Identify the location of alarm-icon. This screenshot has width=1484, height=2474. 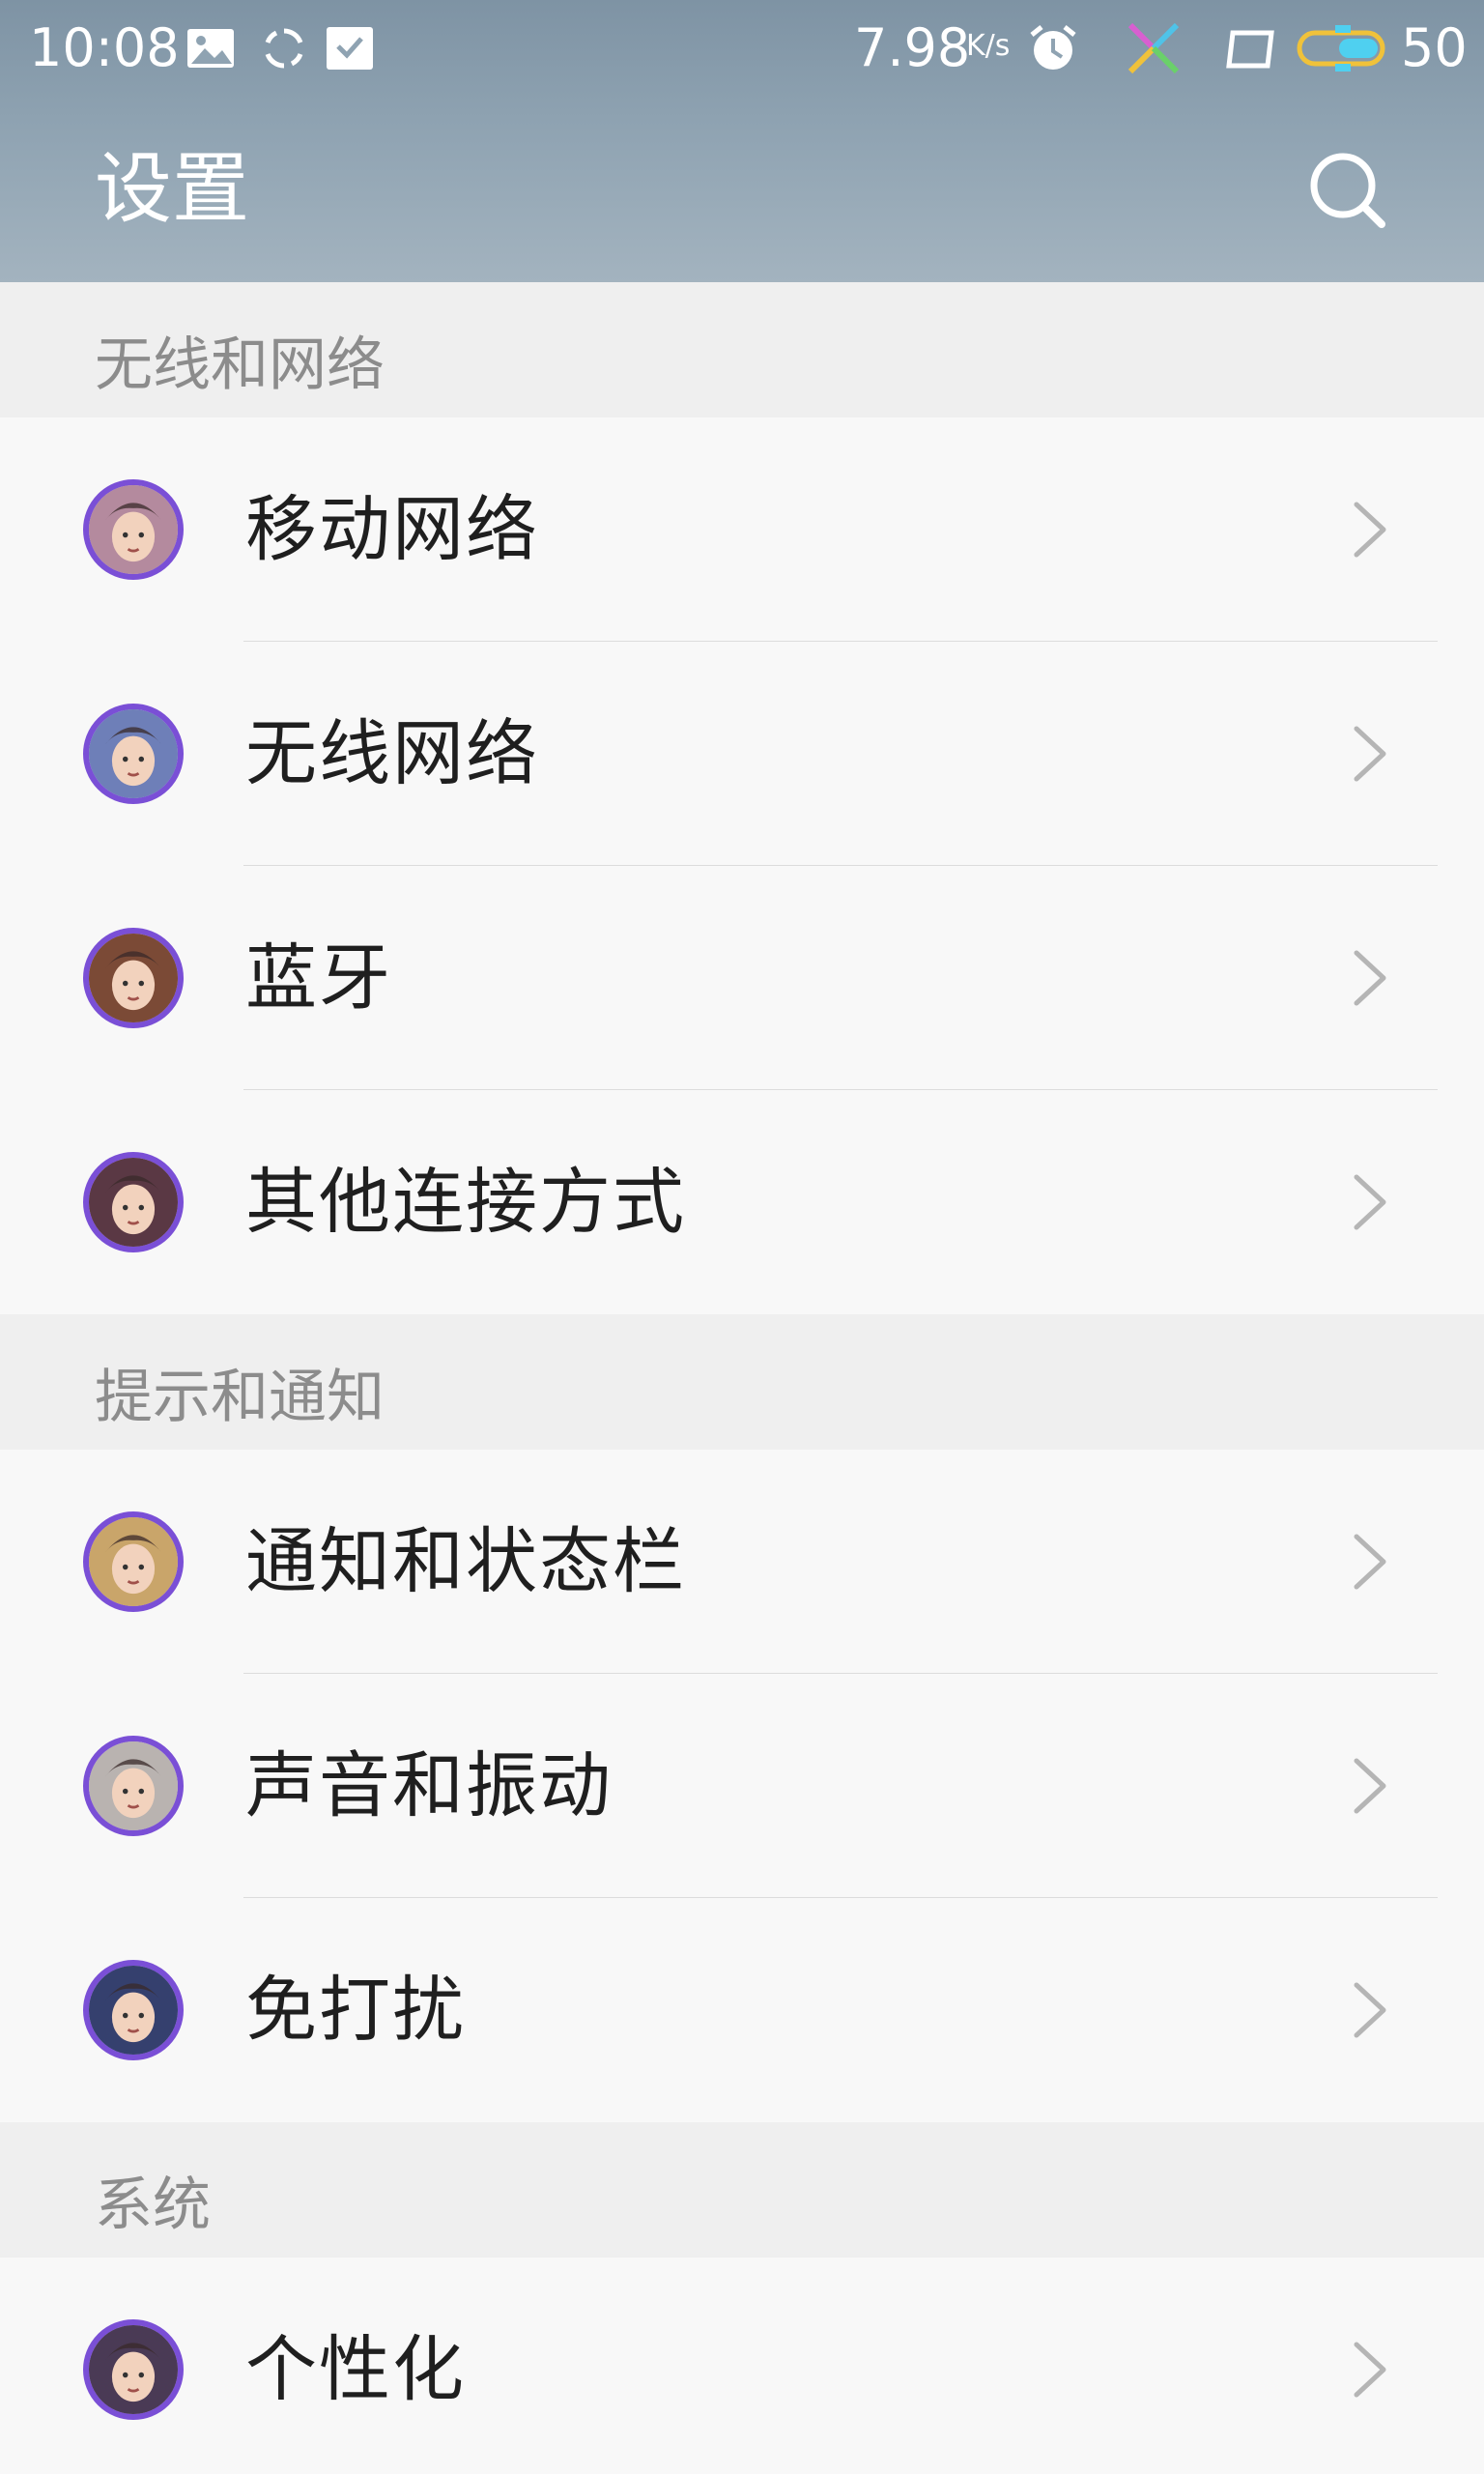
(1053, 48).